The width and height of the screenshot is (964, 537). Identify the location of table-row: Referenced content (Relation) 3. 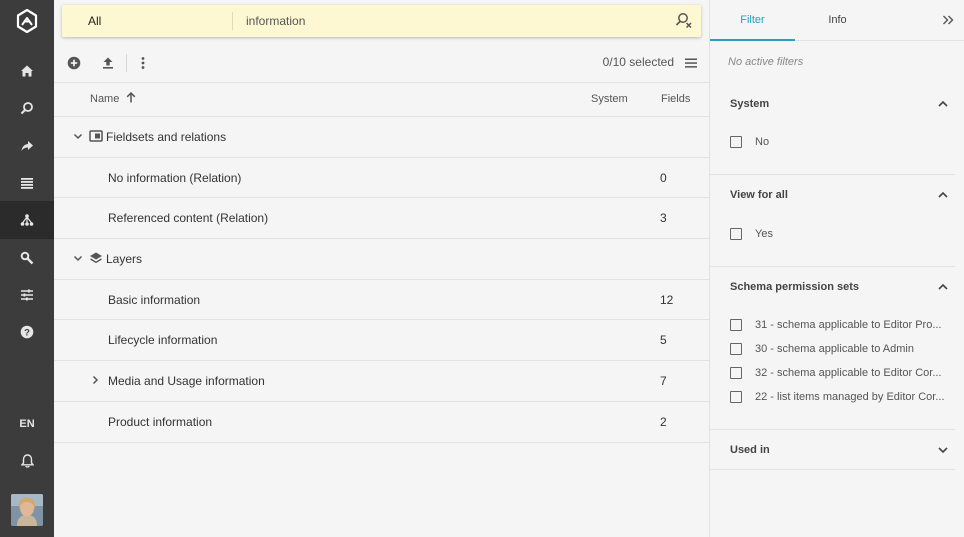
(381, 219).